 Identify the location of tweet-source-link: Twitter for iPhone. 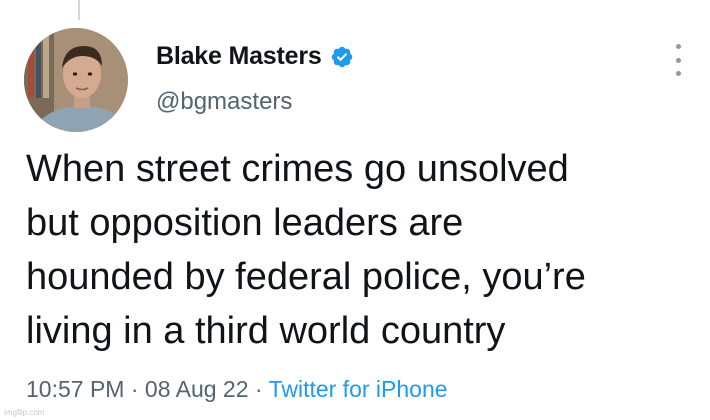
(358, 389).